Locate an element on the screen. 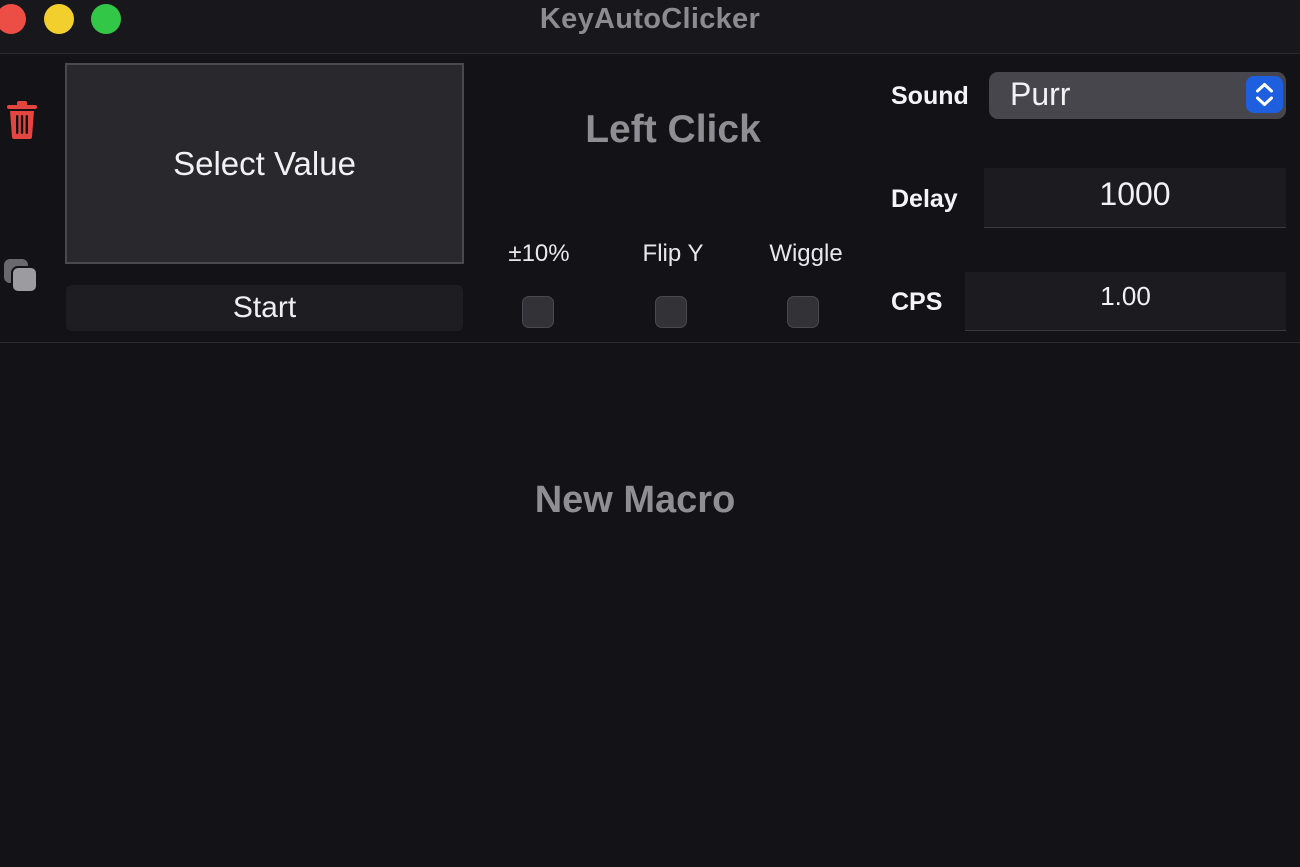 The width and height of the screenshot is (1300, 867). cps-field: 1.00 is located at coordinates (1125, 301).